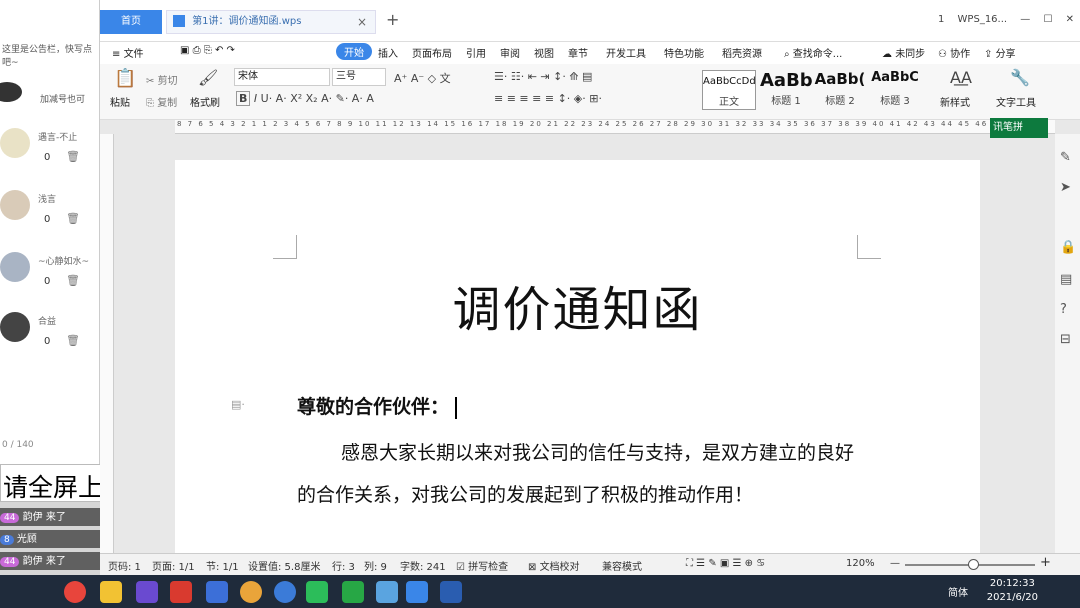 Image resolution: width=1080 pixels, height=608 pixels. What do you see at coordinates (354, 51) in the screenshot?
I see `tab-start: 开始` at bounding box center [354, 51].